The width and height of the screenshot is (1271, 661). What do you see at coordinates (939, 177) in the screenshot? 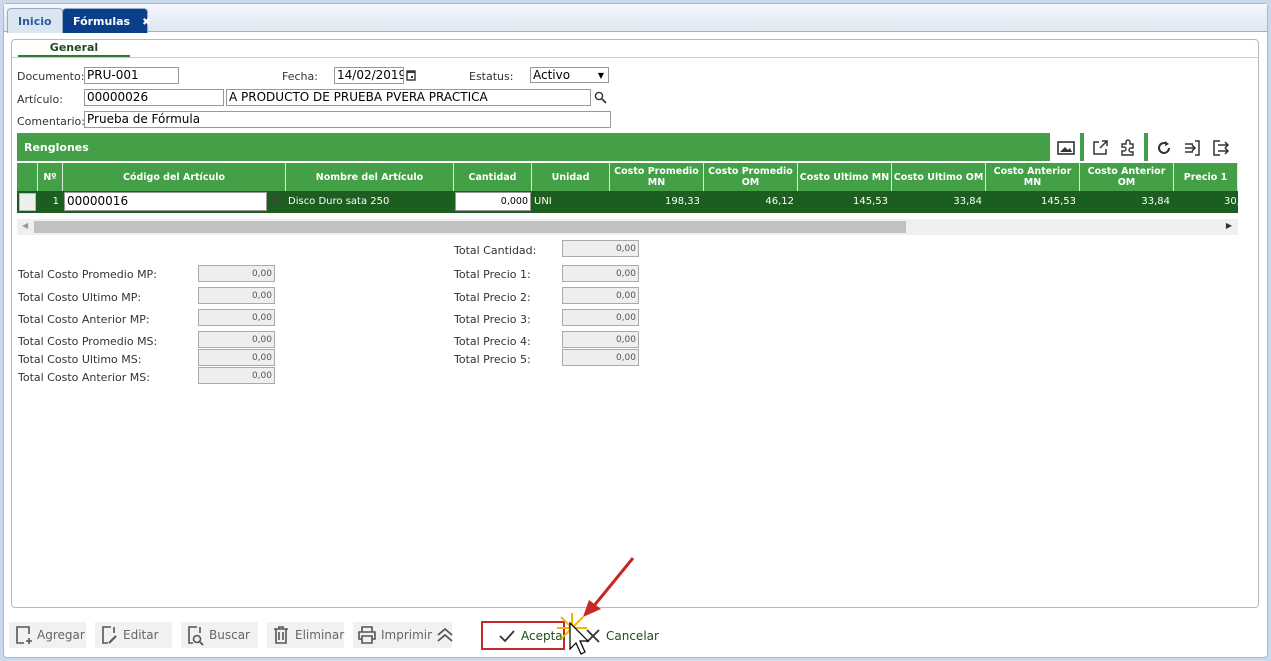
I see `column-header: Costo Ultimo OM` at bounding box center [939, 177].